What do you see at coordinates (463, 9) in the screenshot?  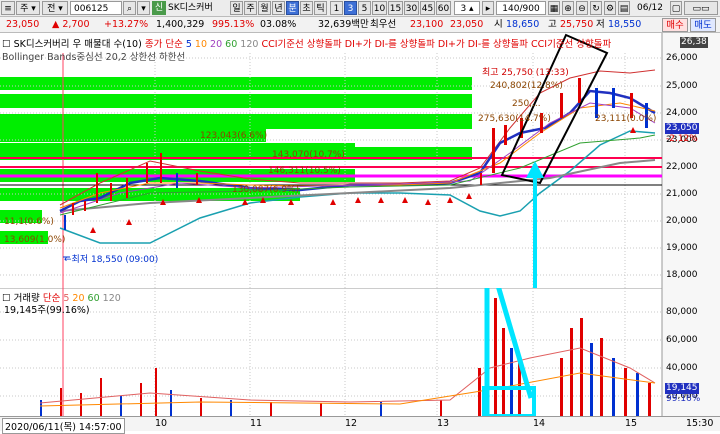 I see `interval-value: 3` at bounding box center [463, 9].